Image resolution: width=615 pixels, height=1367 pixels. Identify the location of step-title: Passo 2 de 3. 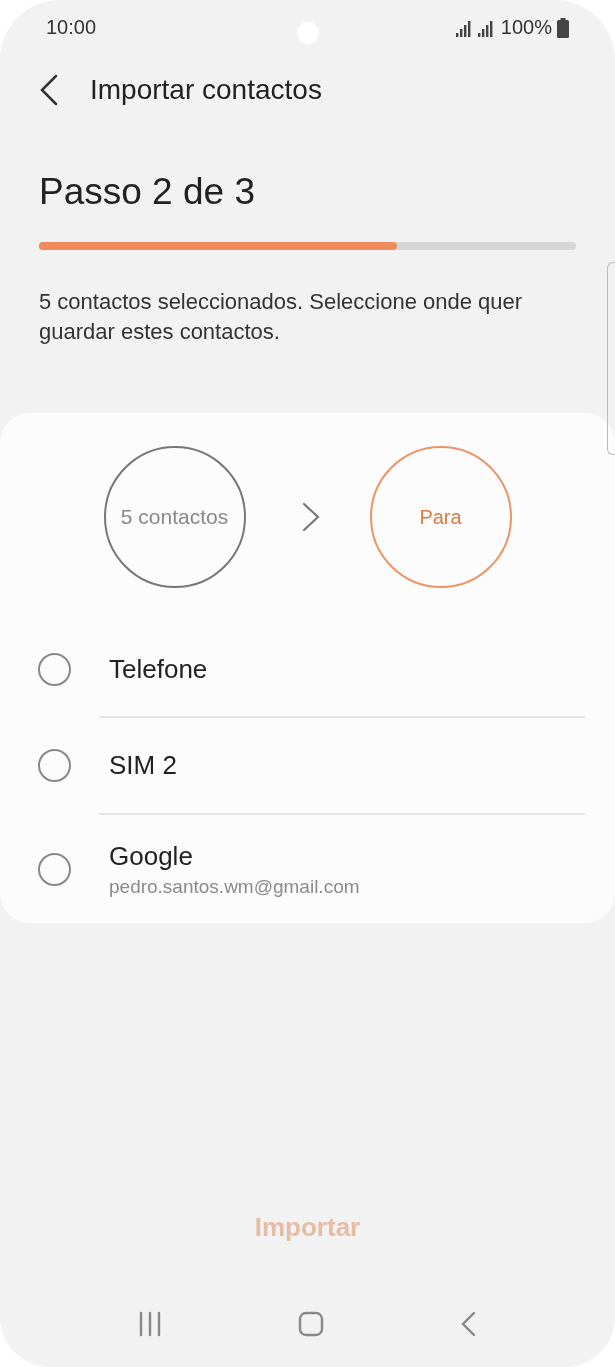
(147, 192).